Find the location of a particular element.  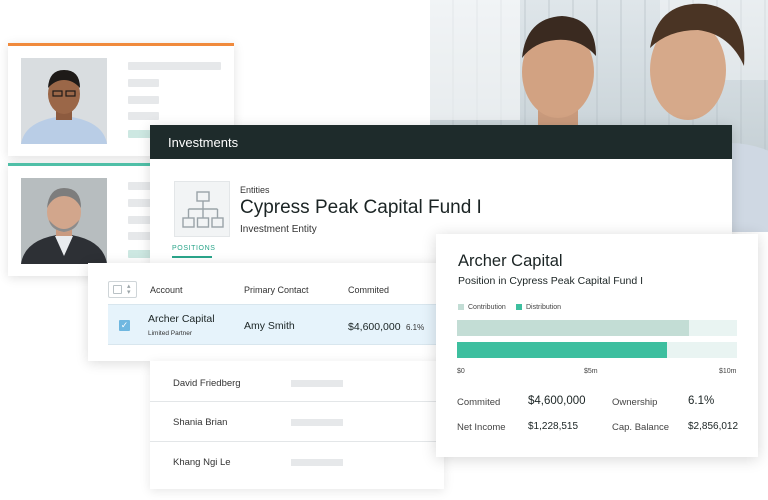

list-item-name: Shania Brian is located at coordinates (200, 422).